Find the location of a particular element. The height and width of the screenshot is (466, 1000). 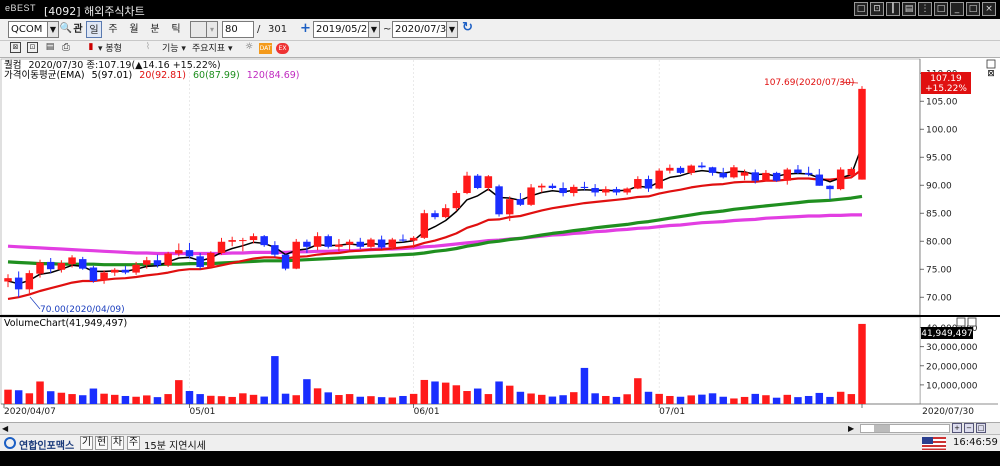

mode-button-minute: 분 is located at coordinates (155, 29).